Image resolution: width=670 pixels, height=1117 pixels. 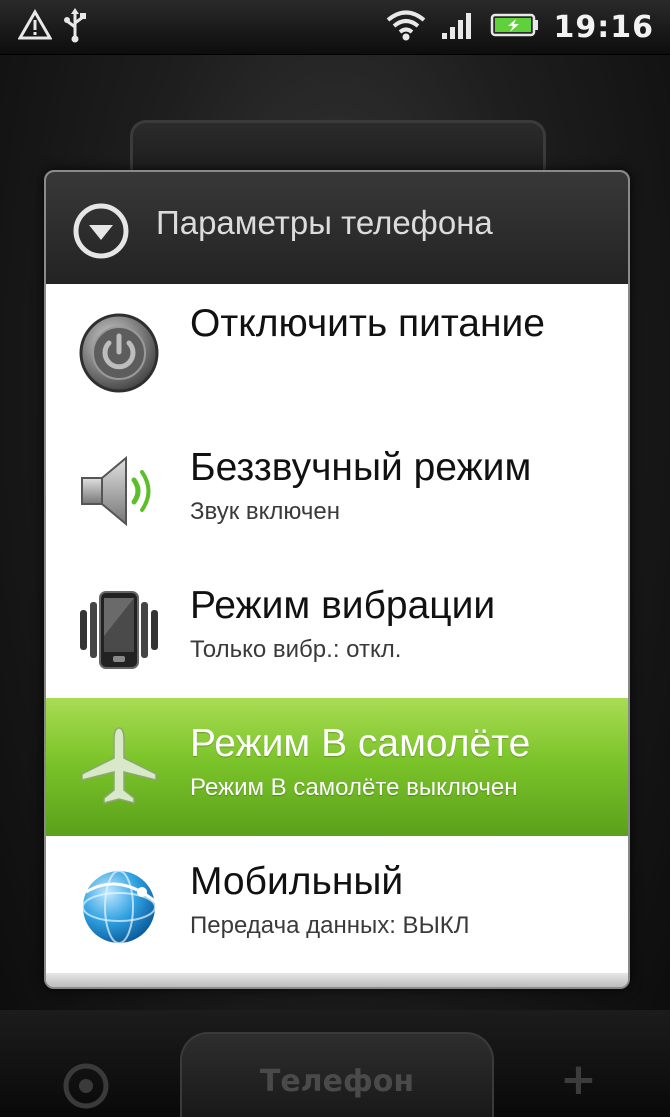 I want to click on dialog-header: Параметры телефона, so click(x=337, y=228).